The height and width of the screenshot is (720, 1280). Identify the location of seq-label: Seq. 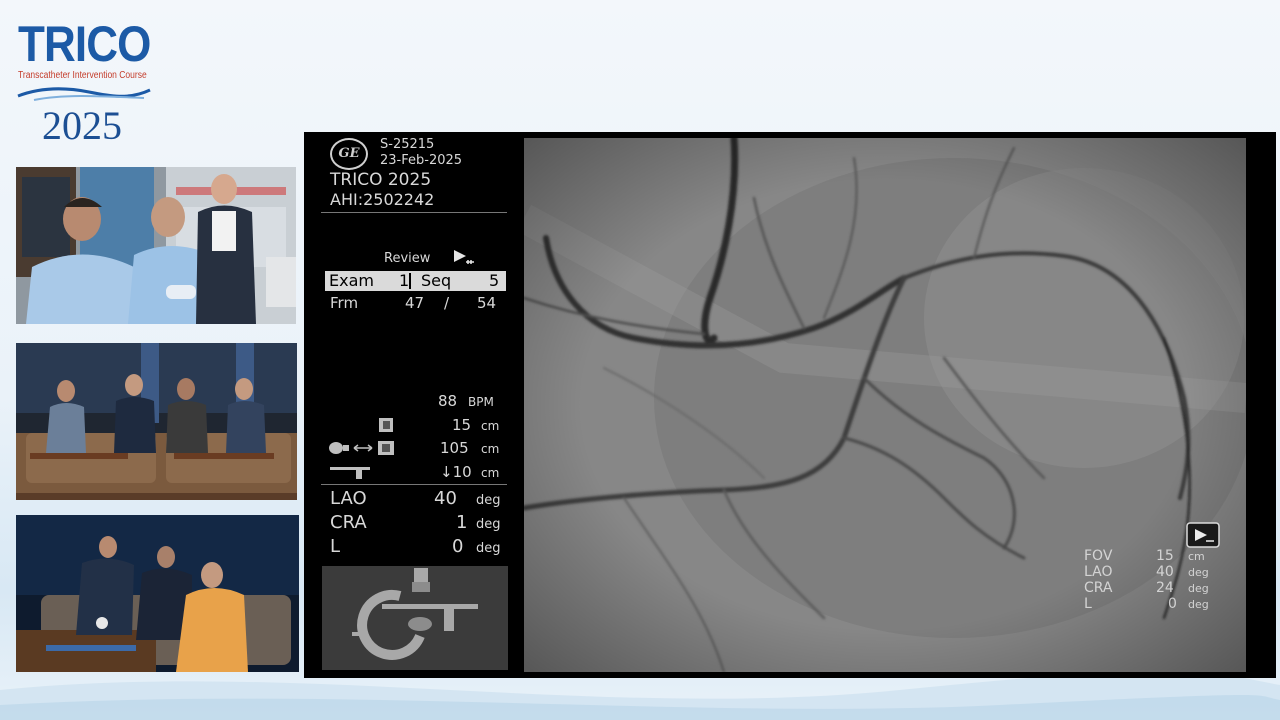
(436, 280).